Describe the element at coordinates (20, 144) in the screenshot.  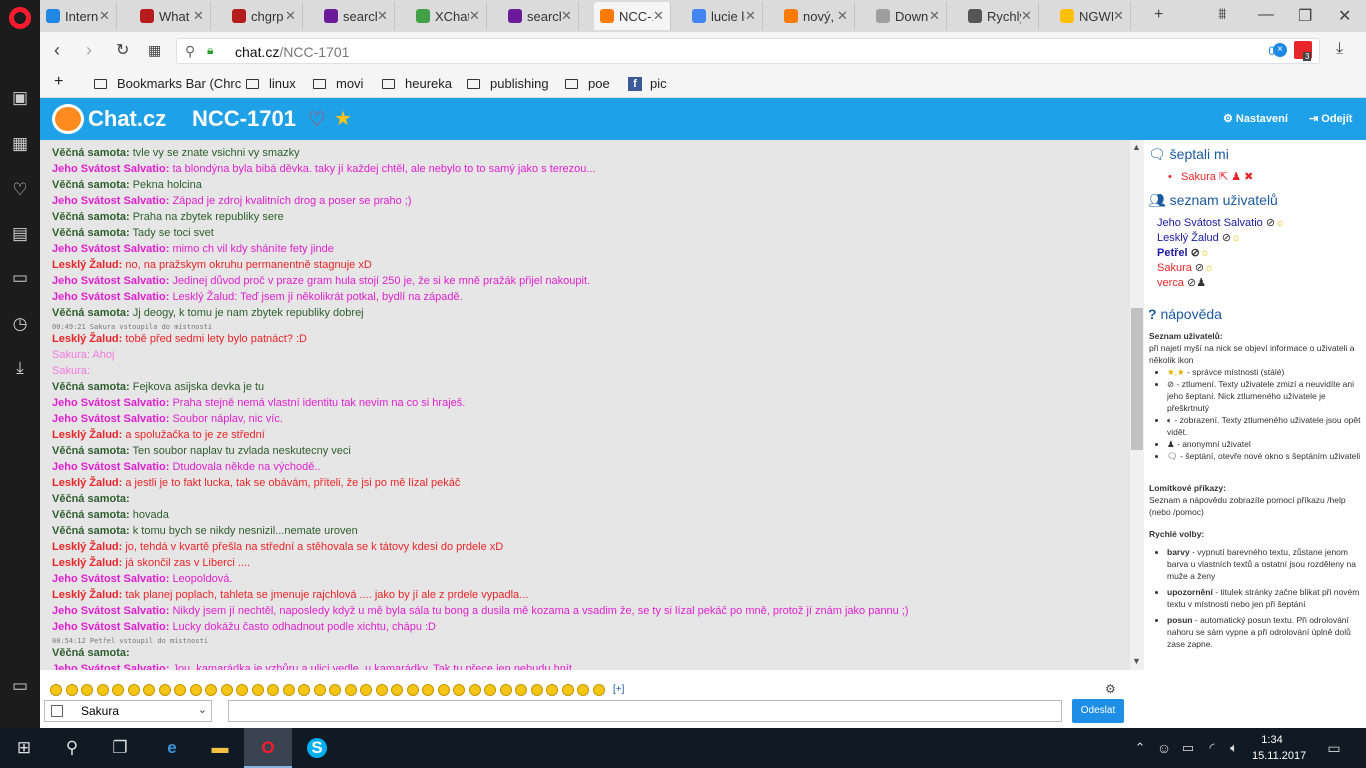
I see `speed-dial-icon: ▦` at that location.